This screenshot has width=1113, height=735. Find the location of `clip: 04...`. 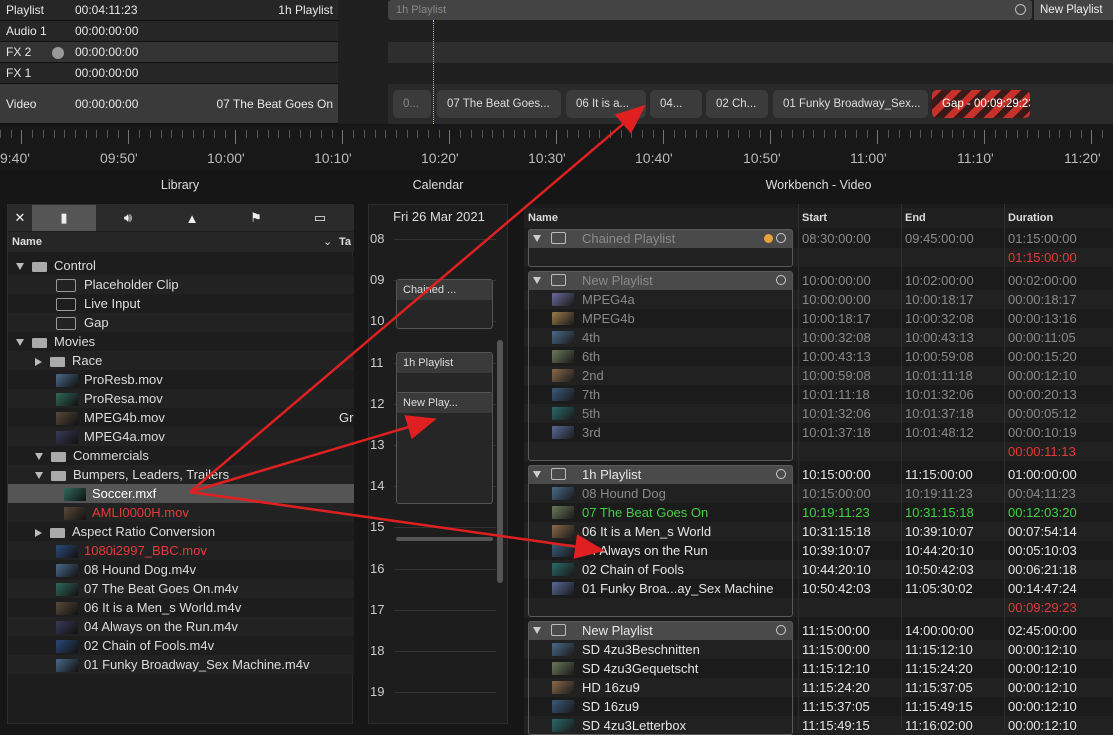

clip: 04... is located at coordinates (676, 104).